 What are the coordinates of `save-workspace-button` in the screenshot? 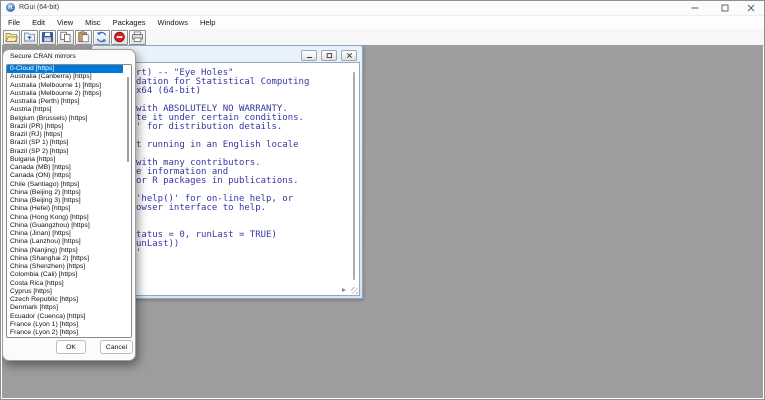 It's located at (47, 37).